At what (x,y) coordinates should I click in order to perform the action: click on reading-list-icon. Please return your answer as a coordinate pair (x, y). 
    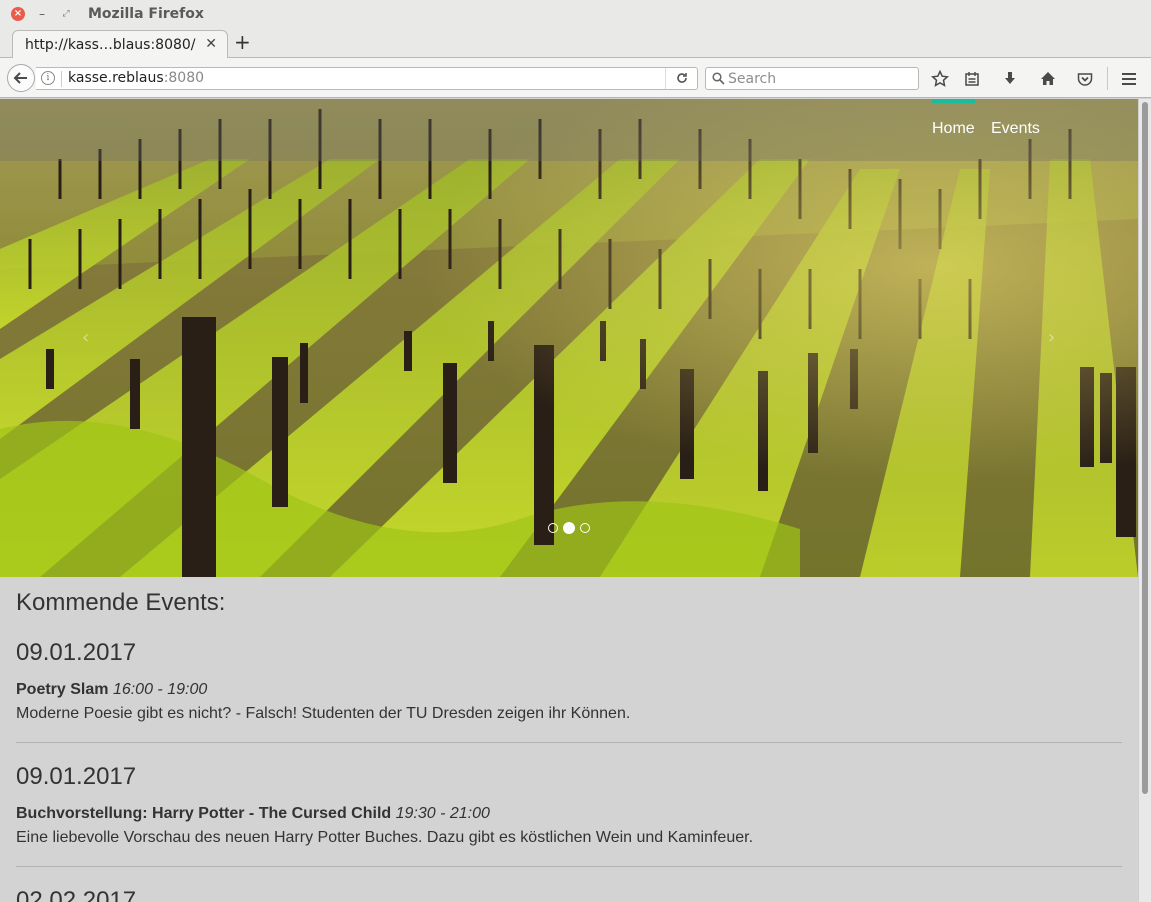
    Looking at the image, I should click on (972, 79).